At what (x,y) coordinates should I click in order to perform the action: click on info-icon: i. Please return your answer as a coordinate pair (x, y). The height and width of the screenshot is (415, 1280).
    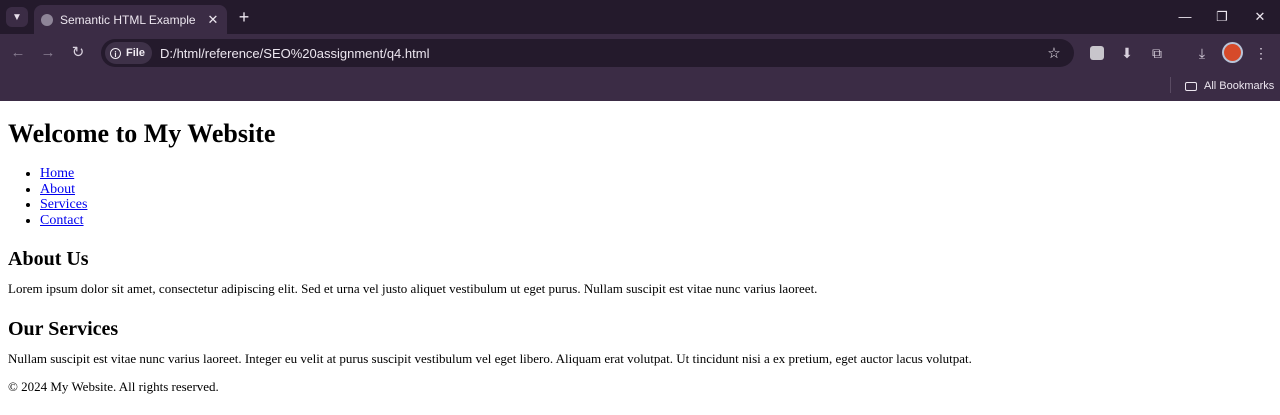
    Looking at the image, I should click on (115, 53).